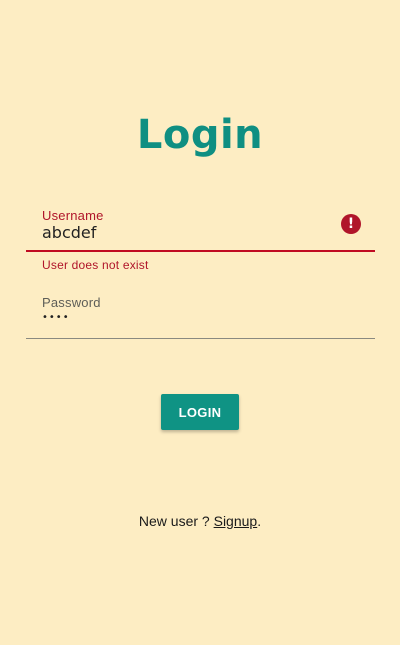 This screenshot has height=645, width=400. What do you see at coordinates (200, 412) in the screenshot?
I see `login-button: LOGIN` at bounding box center [200, 412].